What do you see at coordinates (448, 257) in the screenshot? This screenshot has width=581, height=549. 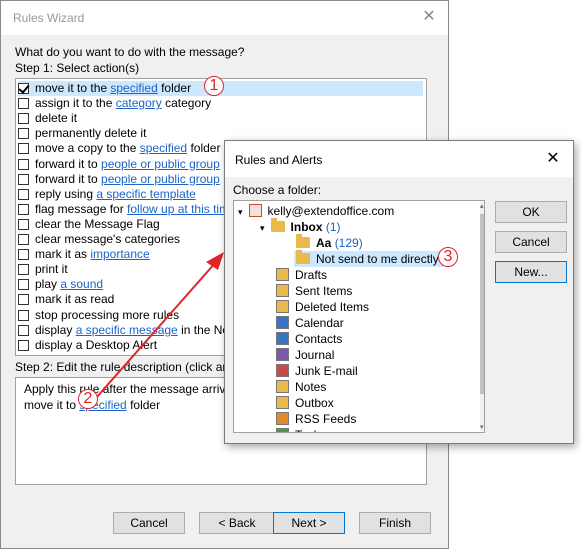 I see `annotation-number-3: 3` at bounding box center [448, 257].